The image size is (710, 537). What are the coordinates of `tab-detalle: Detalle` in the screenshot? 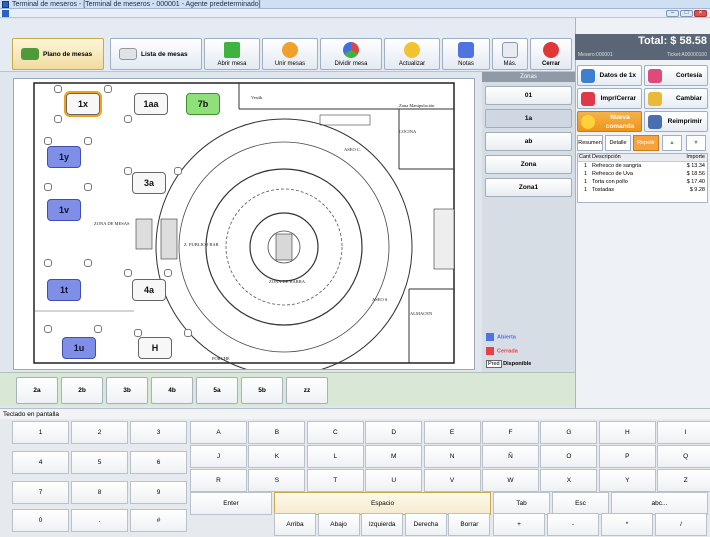 It's located at (618, 143).